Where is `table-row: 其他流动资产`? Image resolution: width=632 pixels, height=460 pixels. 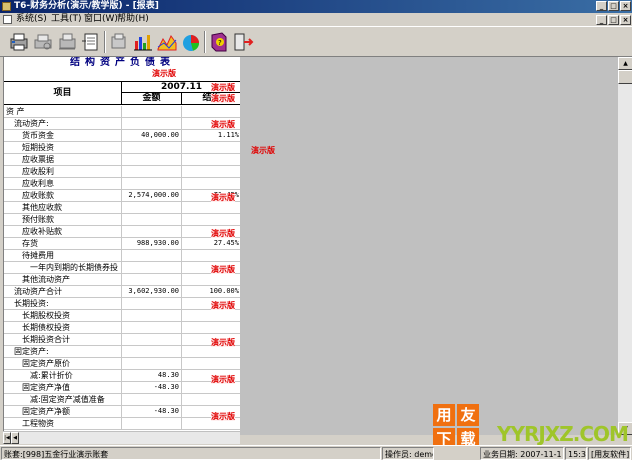 table-row: 其他流动资产 is located at coordinates (122, 280).